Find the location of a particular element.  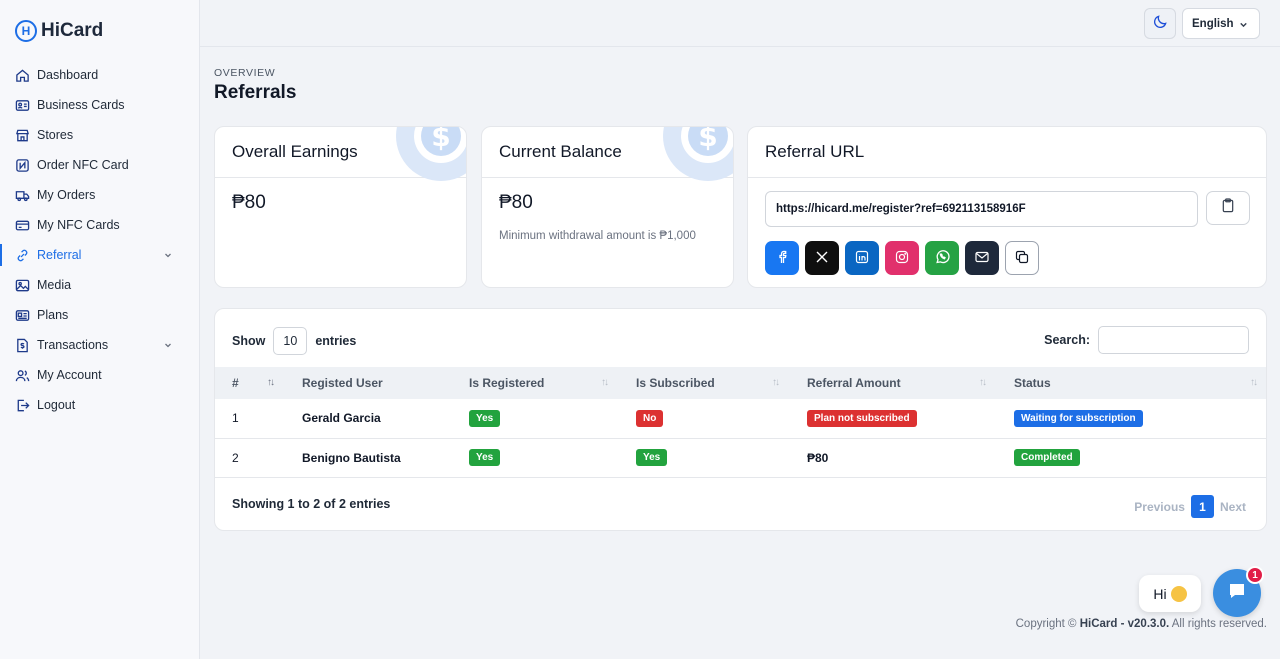

status-badge: Waiting for subscription is located at coordinates (1078, 418).